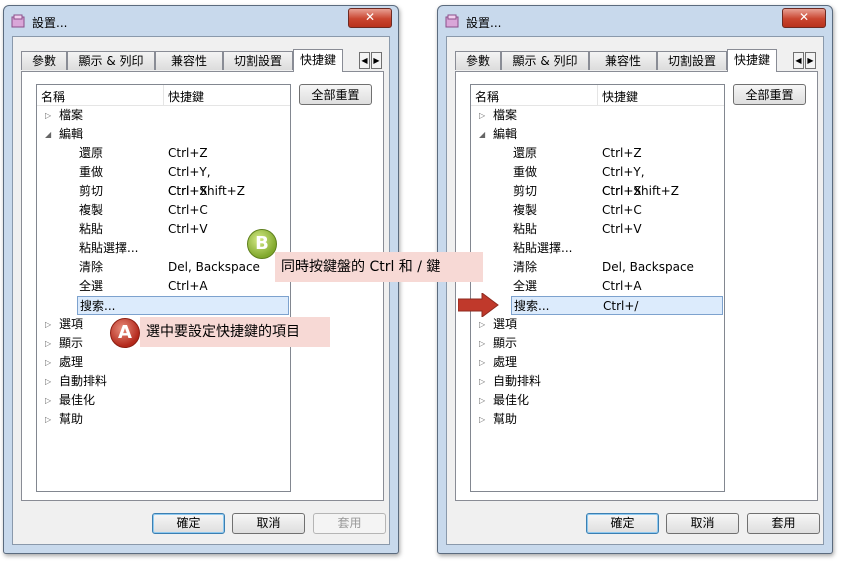 This screenshot has height=561, width=841. Describe the element at coordinates (597, 229) in the screenshot. I see `tree-item: 粘貼 Ctrl+V` at that location.